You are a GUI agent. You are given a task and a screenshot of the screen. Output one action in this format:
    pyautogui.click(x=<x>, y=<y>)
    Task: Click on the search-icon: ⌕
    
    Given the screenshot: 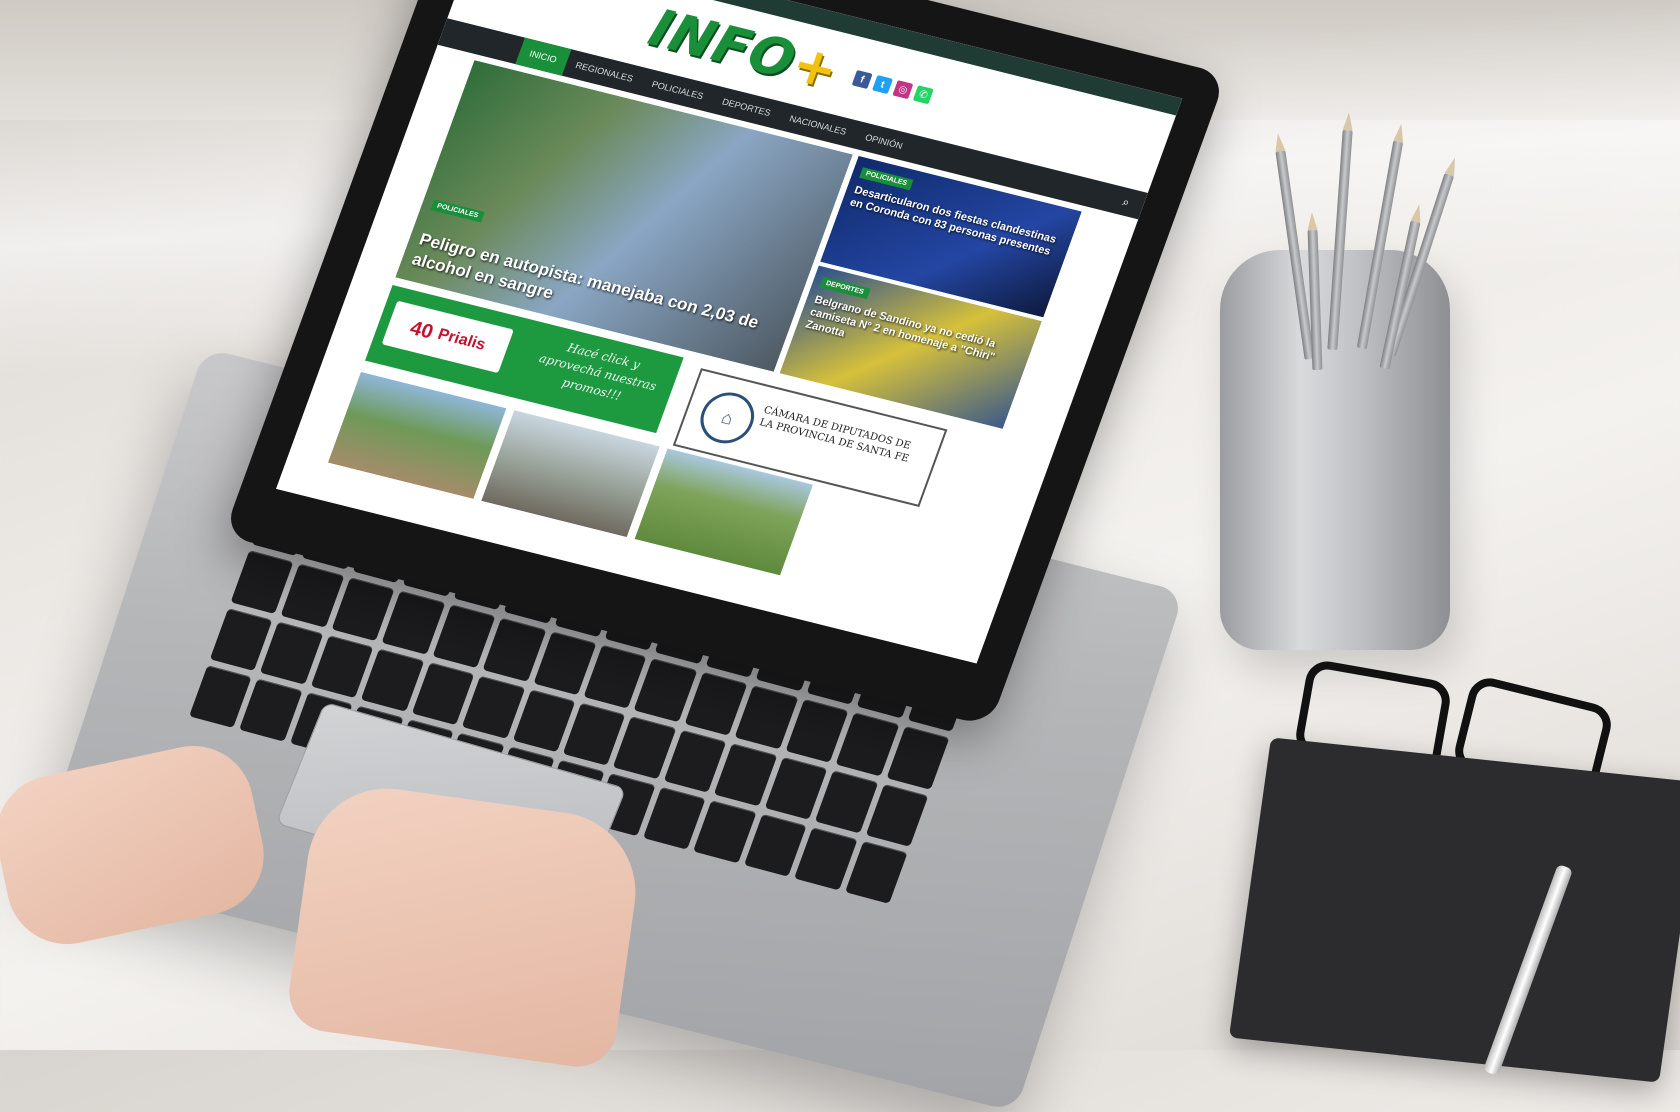 What is the action you would take?
    pyautogui.click(x=1126, y=202)
    